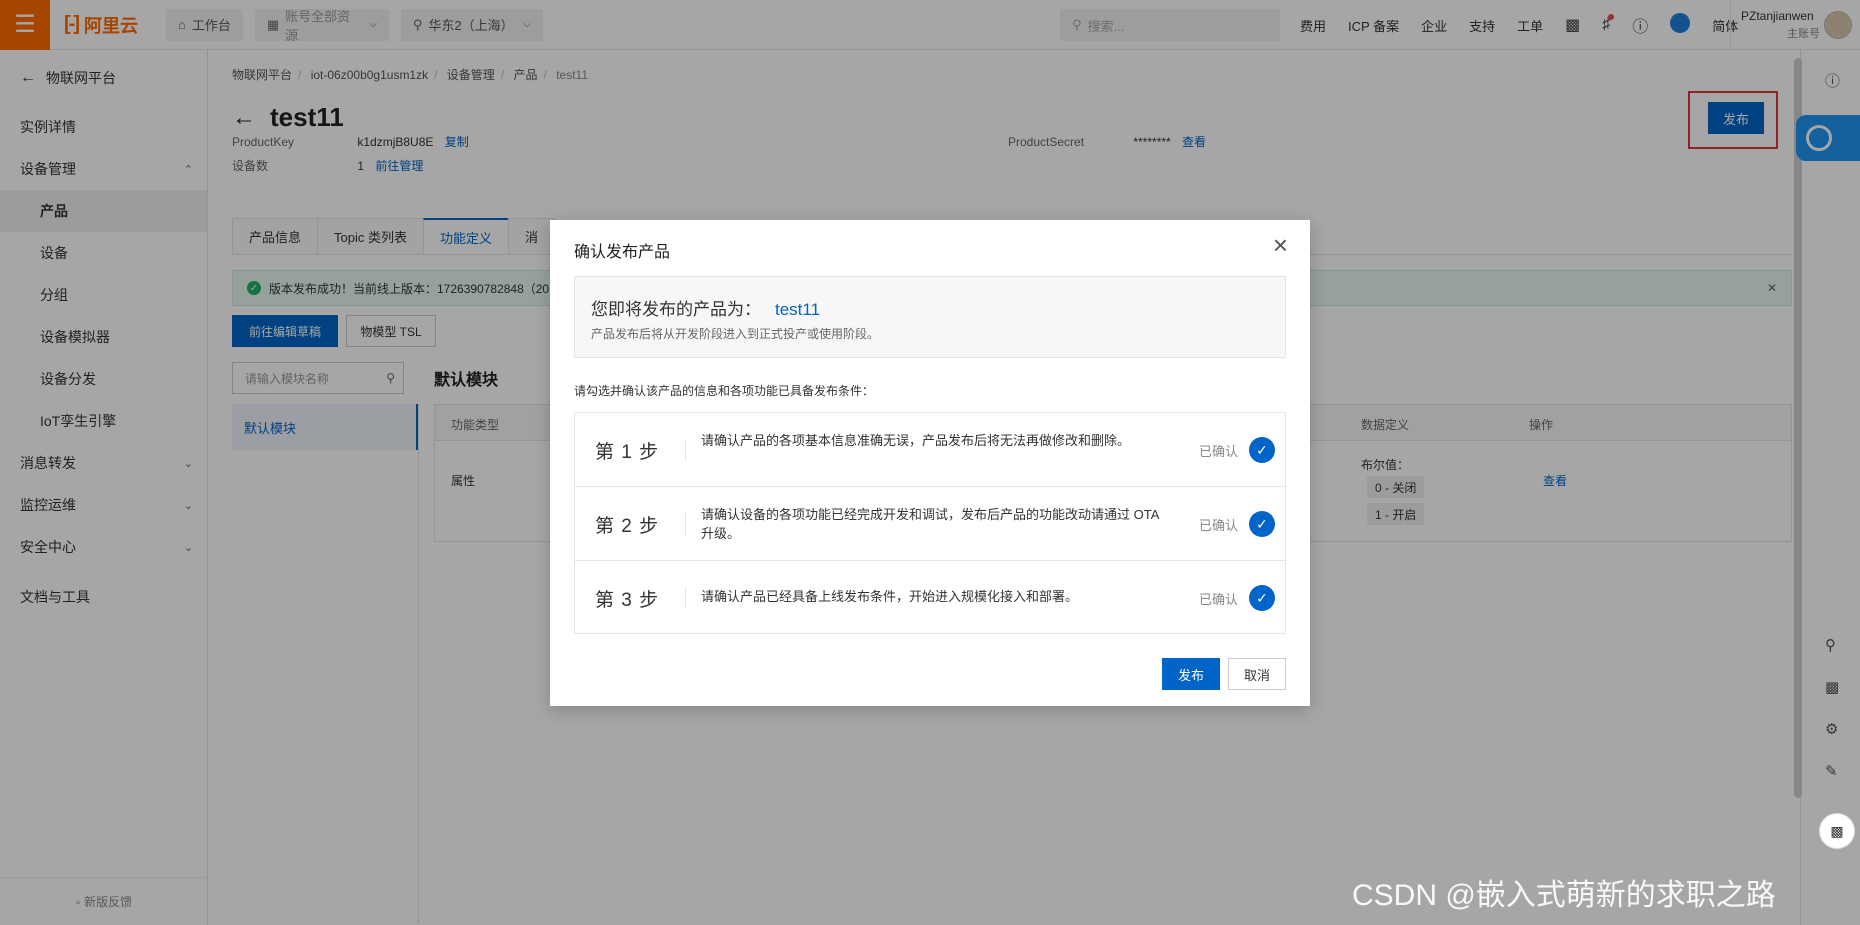 This screenshot has height=925, width=1860. Describe the element at coordinates (916, 440) in the screenshot. I see `step-text: 请确认产品的各项基本信息准确无误，产品发布后将无法再做修改和删除。` at that location.